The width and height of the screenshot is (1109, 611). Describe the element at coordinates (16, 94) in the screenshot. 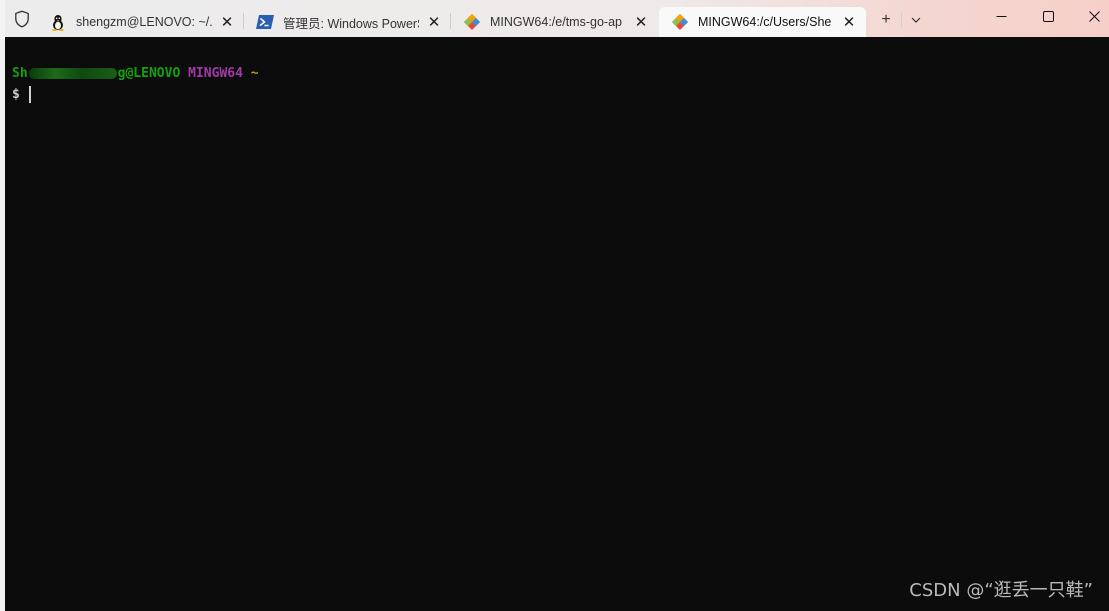

I see `prompt-symbol: $` at that location.